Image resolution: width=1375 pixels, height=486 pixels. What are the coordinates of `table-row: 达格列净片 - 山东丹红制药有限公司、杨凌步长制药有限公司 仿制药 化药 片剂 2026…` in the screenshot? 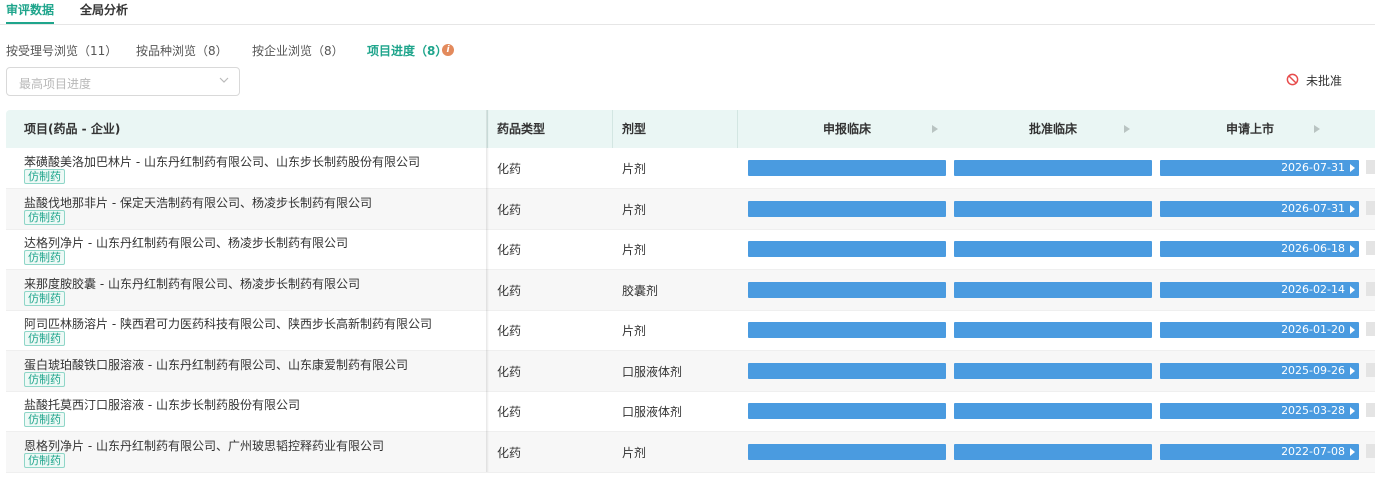 It's located at (690, 249).